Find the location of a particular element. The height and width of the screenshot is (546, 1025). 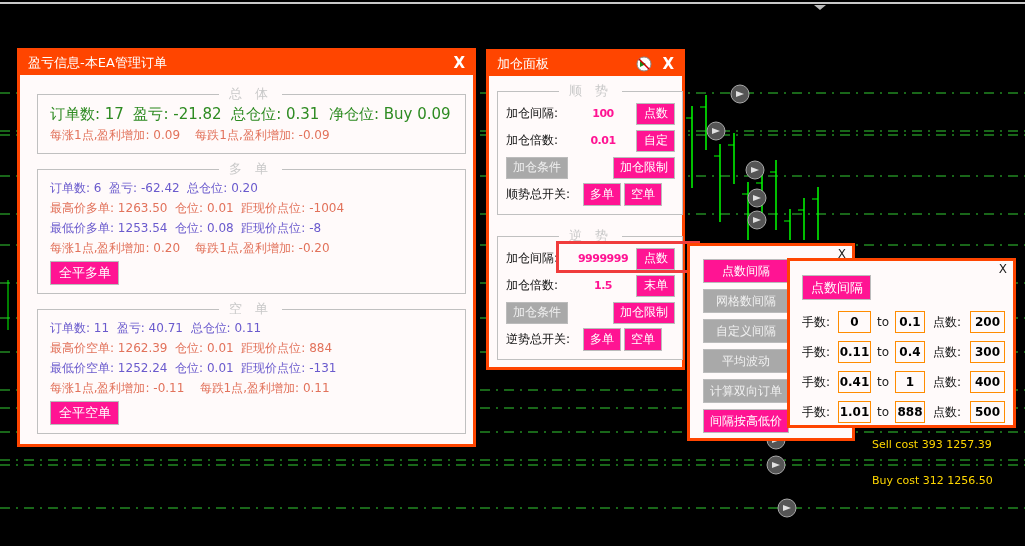

switch-label: 逆势总开关: is located at coordinates (539, 339).